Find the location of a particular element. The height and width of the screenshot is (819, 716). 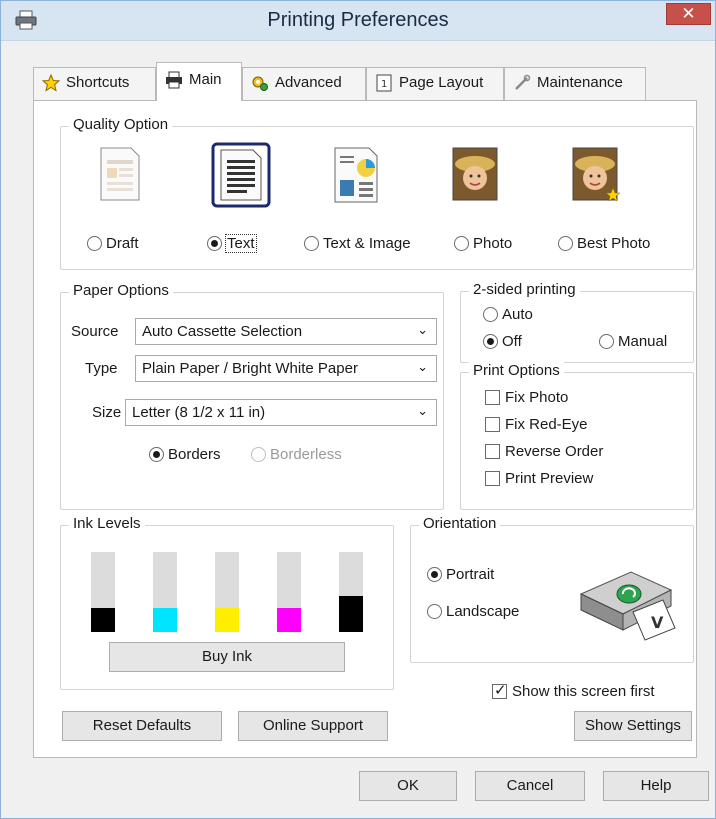

quality-draft-radio: Draft is located at coordinates (113, 243).